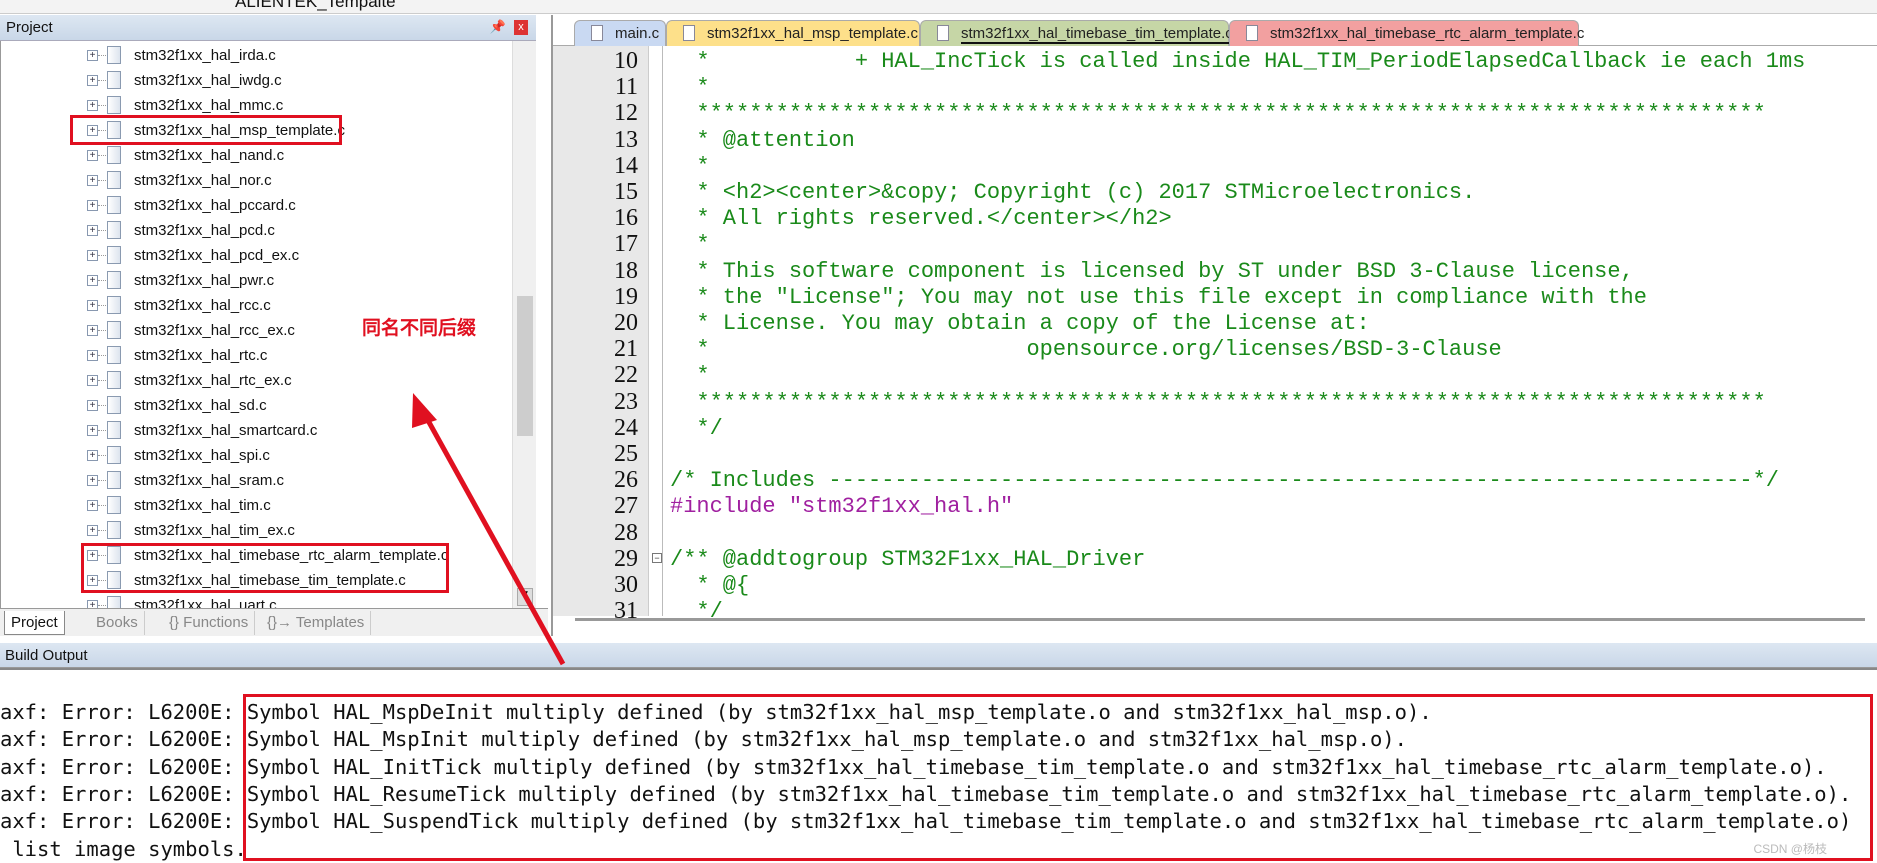  What do you see at coordinates (424, 410) in the screenshot?
I see `arrow-head` at bounding box center [424, 410].